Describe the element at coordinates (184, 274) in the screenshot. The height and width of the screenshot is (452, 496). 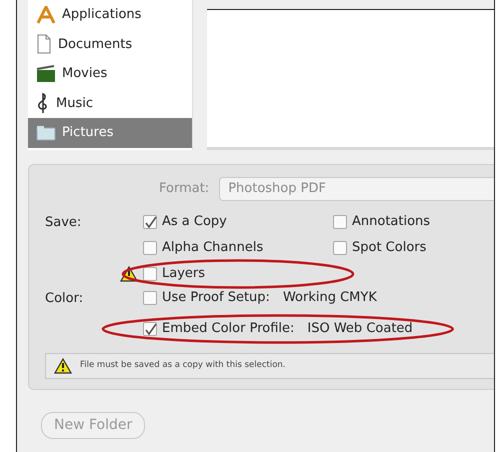
I see `checkbox-label: Layers` at that location.